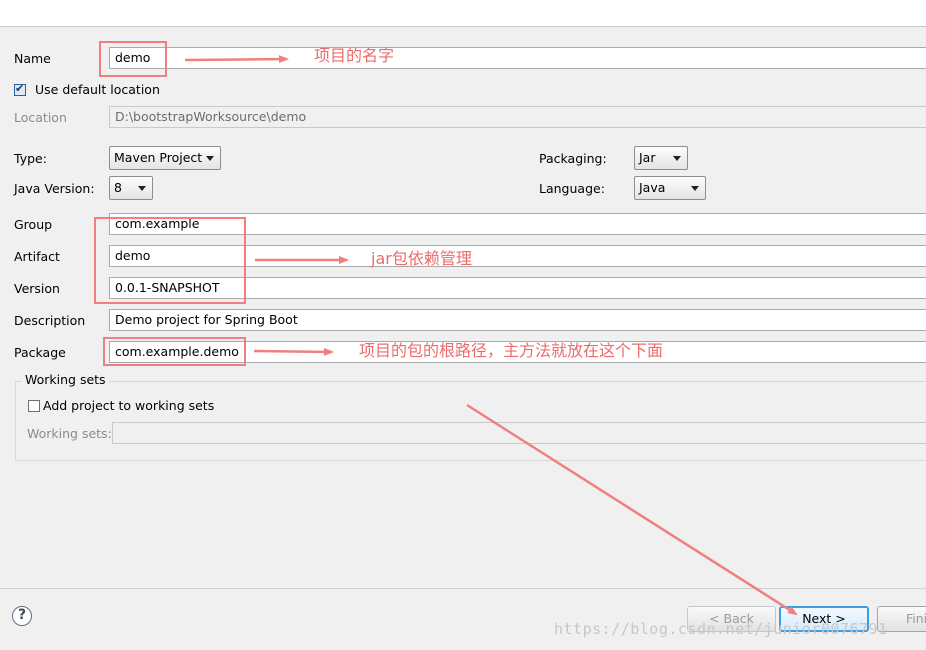 The width and height of the screenshot is (926, 650). I want to click on name-arrow, so click(236, 59).